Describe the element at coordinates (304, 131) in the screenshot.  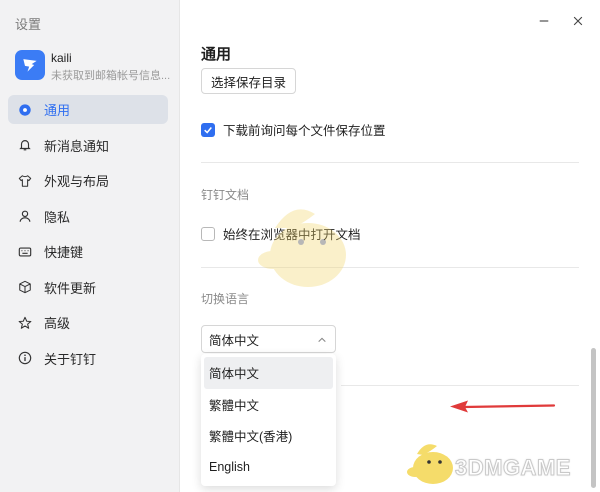
I see `ask-save-location-label: 下载前询问每个文件保存位置` at that location.